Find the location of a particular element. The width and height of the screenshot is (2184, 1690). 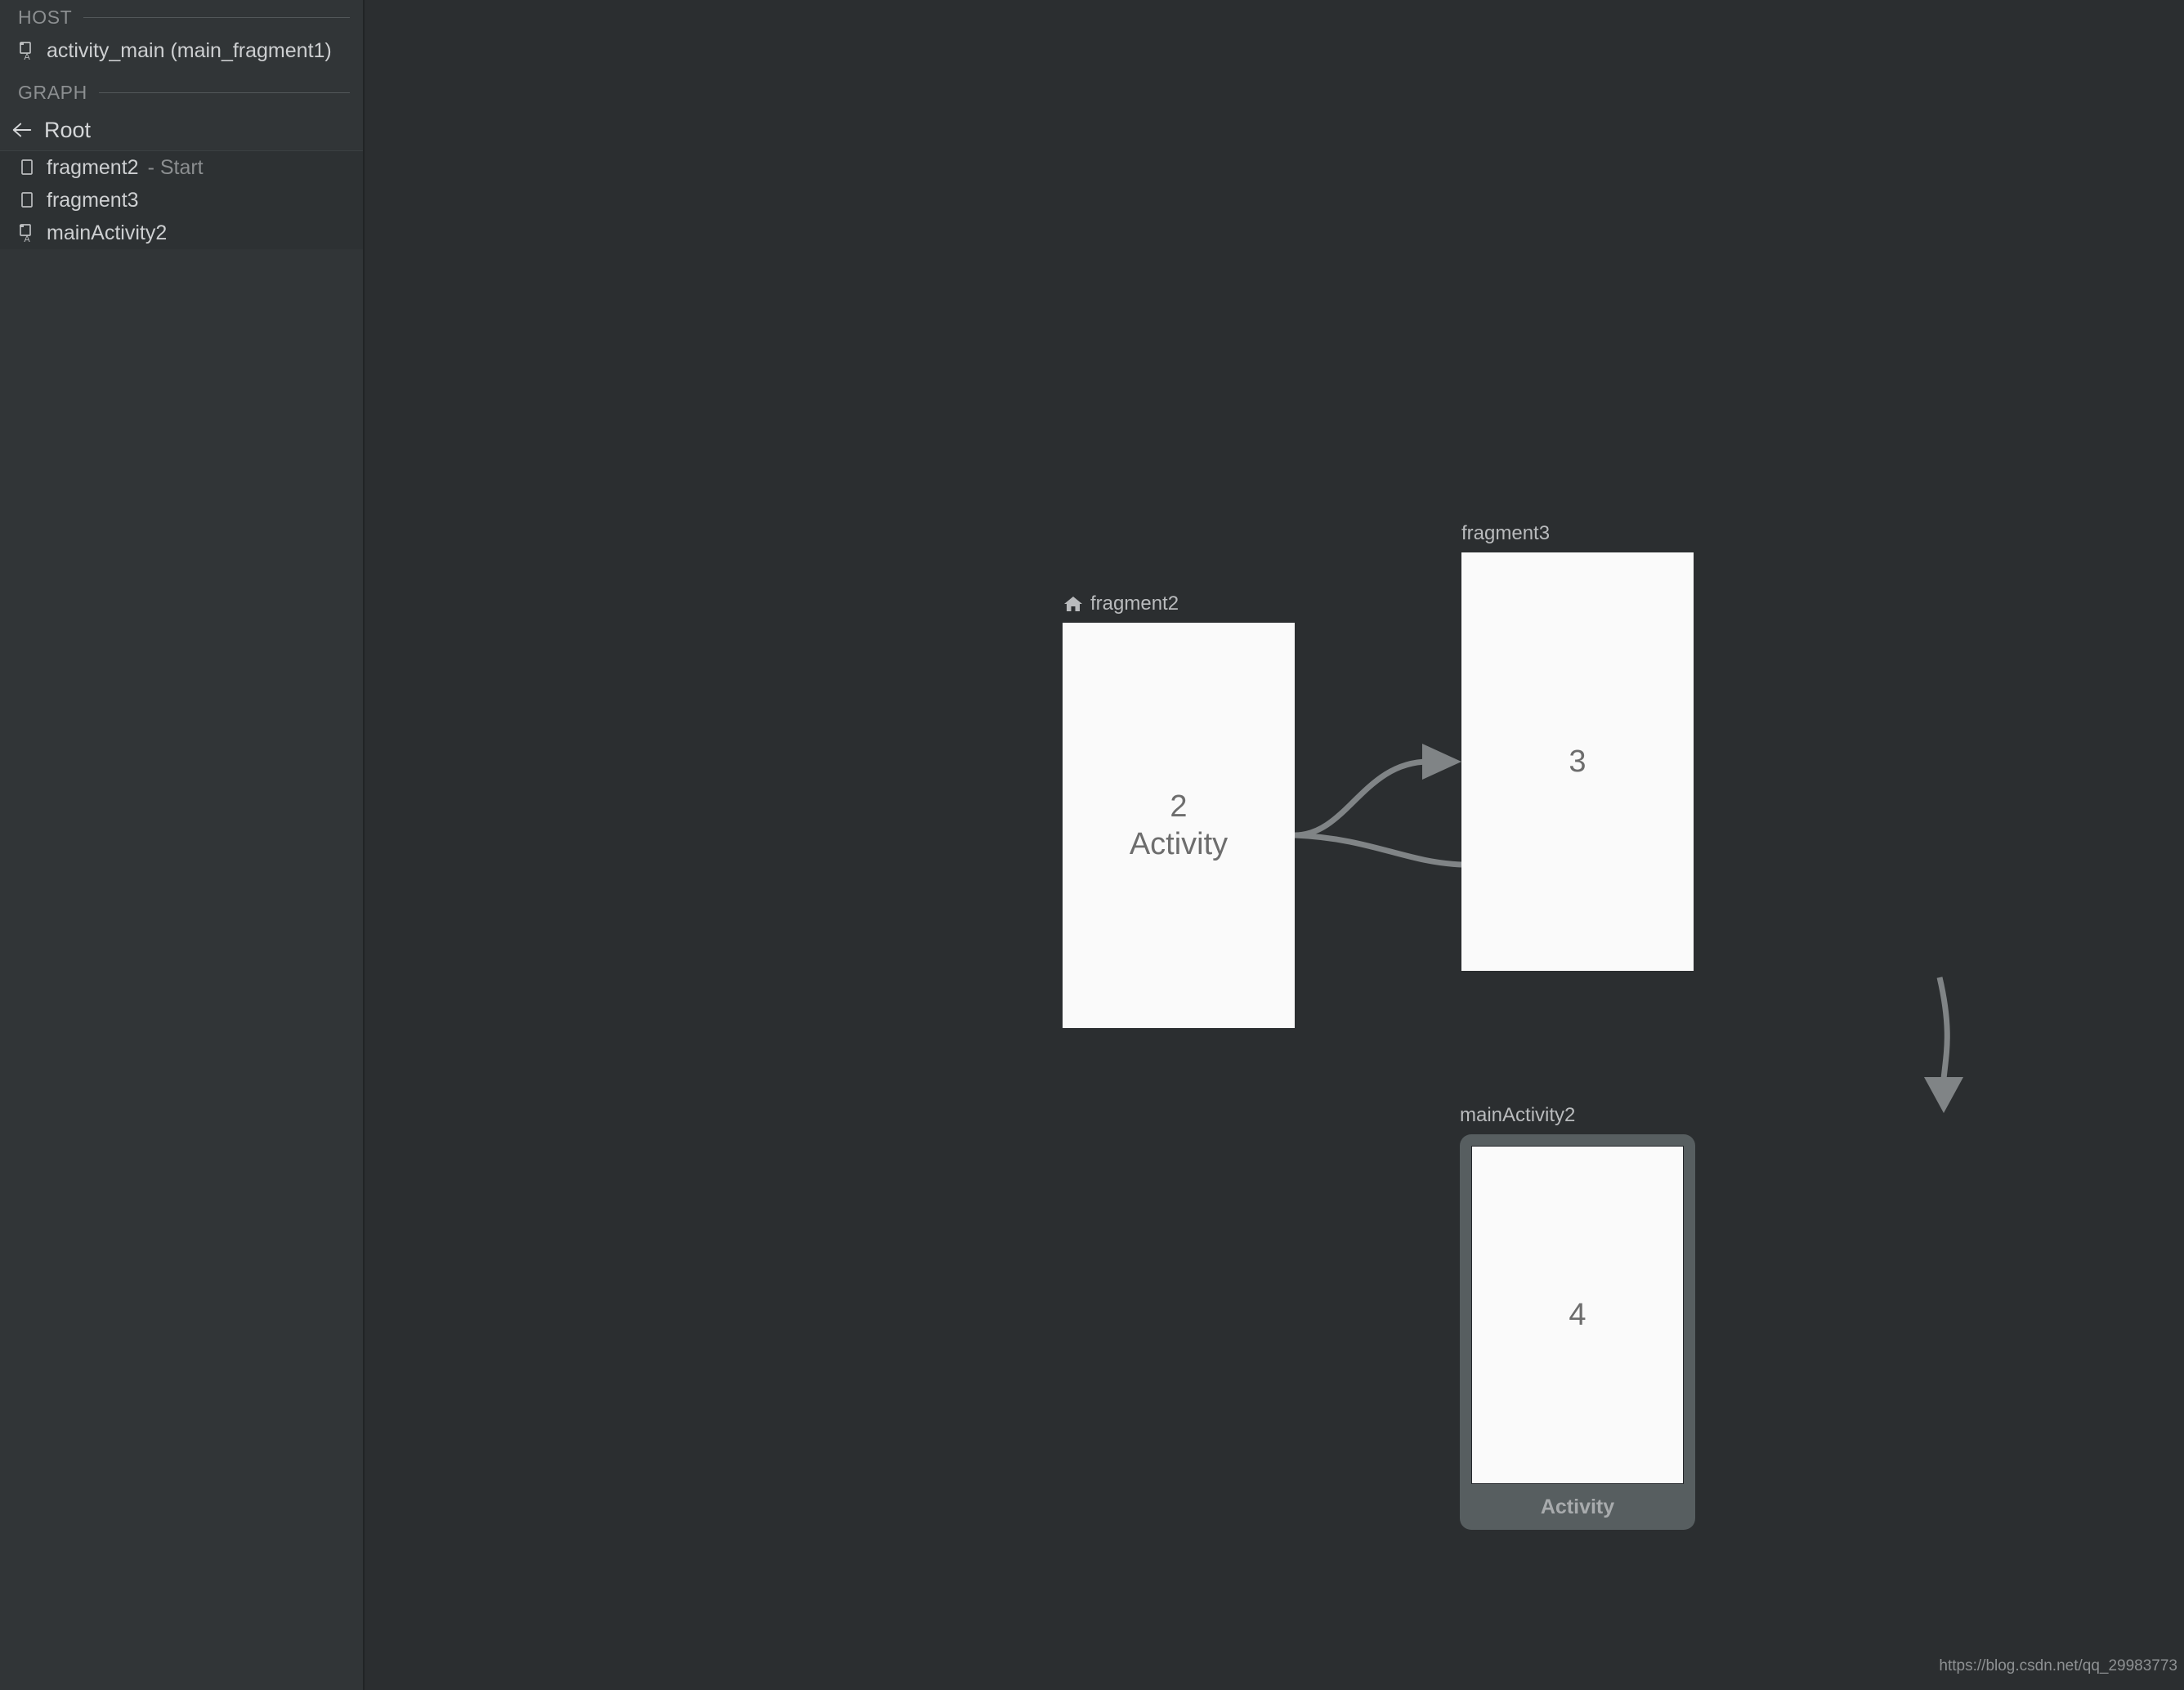

sidebar-item-label: mainActivity2 is located at coordinates (108, 233).